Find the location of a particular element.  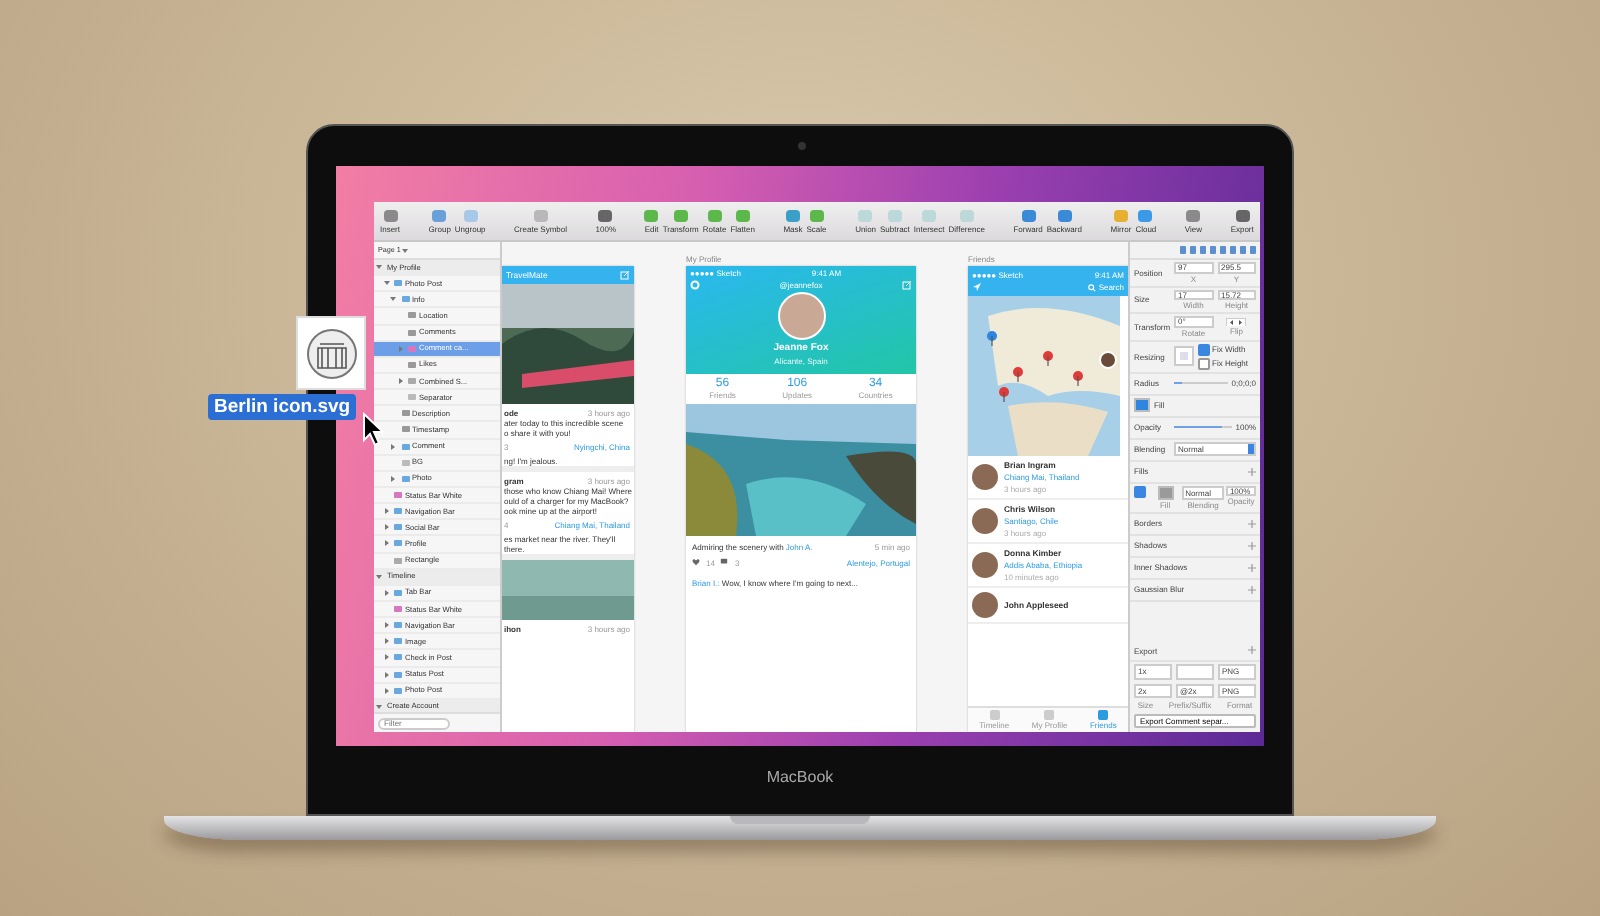

search-icon is located at coordinates (1092, 287).